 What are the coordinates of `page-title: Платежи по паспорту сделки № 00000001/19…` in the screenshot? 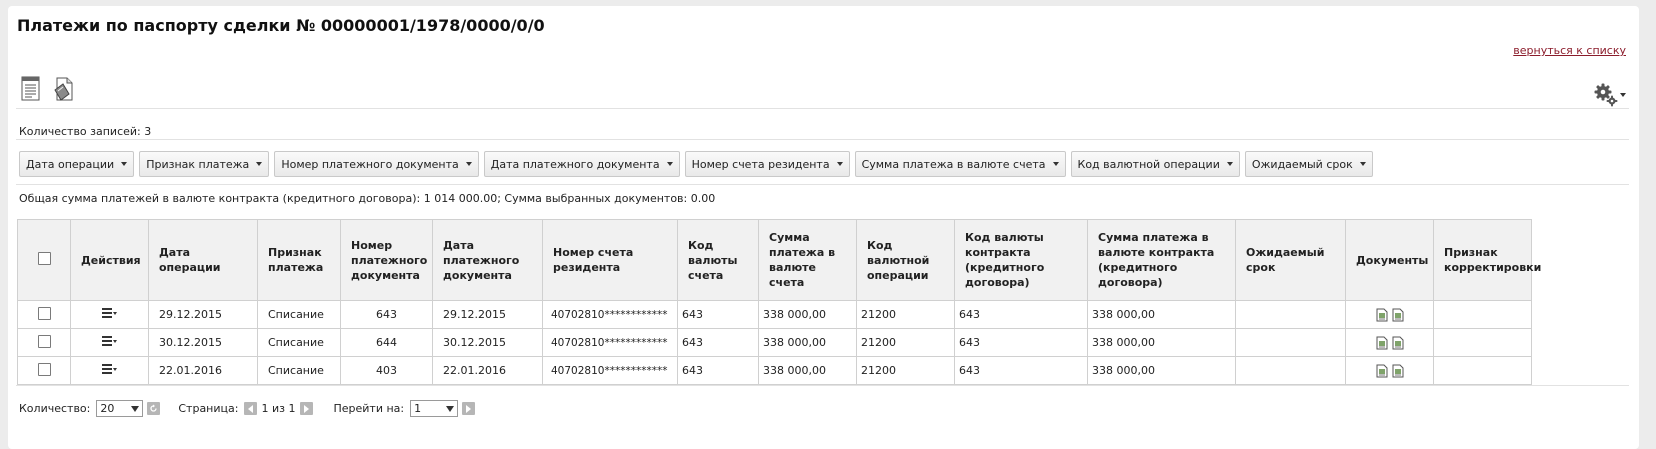 It's located at (281, 25).